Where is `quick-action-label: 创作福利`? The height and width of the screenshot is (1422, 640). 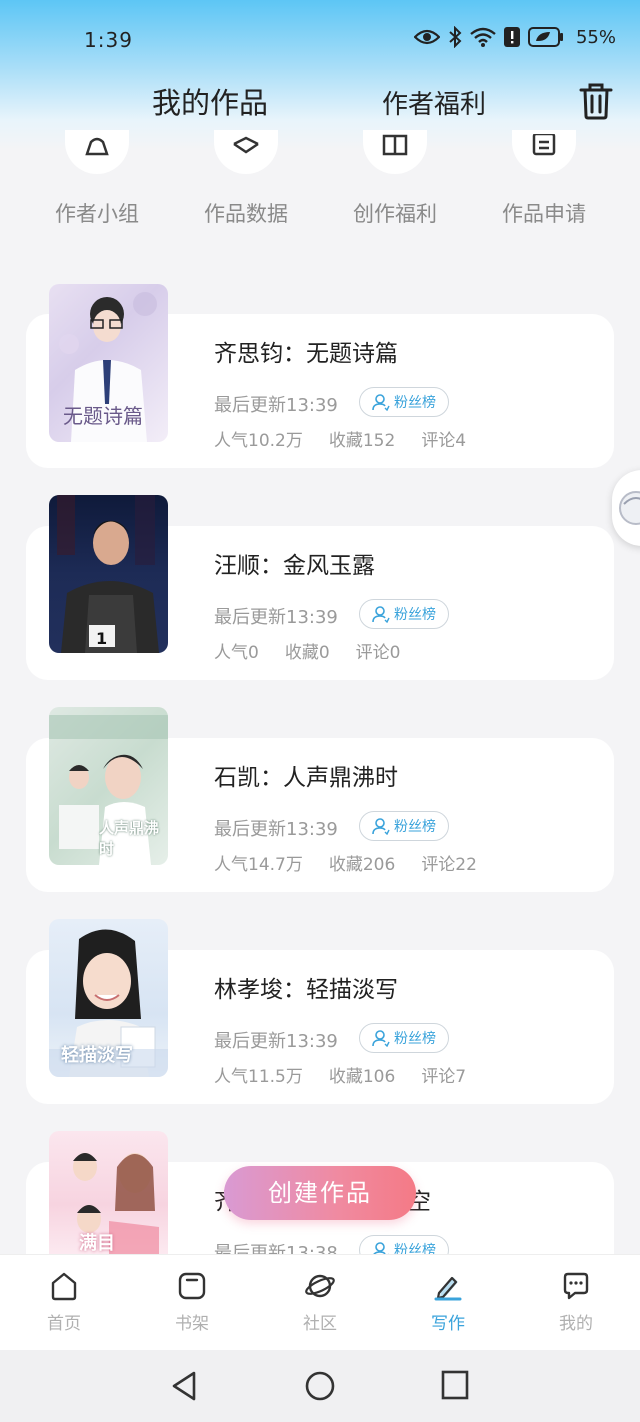
quick-action-label: 创作福利 is located at coordinates (395, 214).